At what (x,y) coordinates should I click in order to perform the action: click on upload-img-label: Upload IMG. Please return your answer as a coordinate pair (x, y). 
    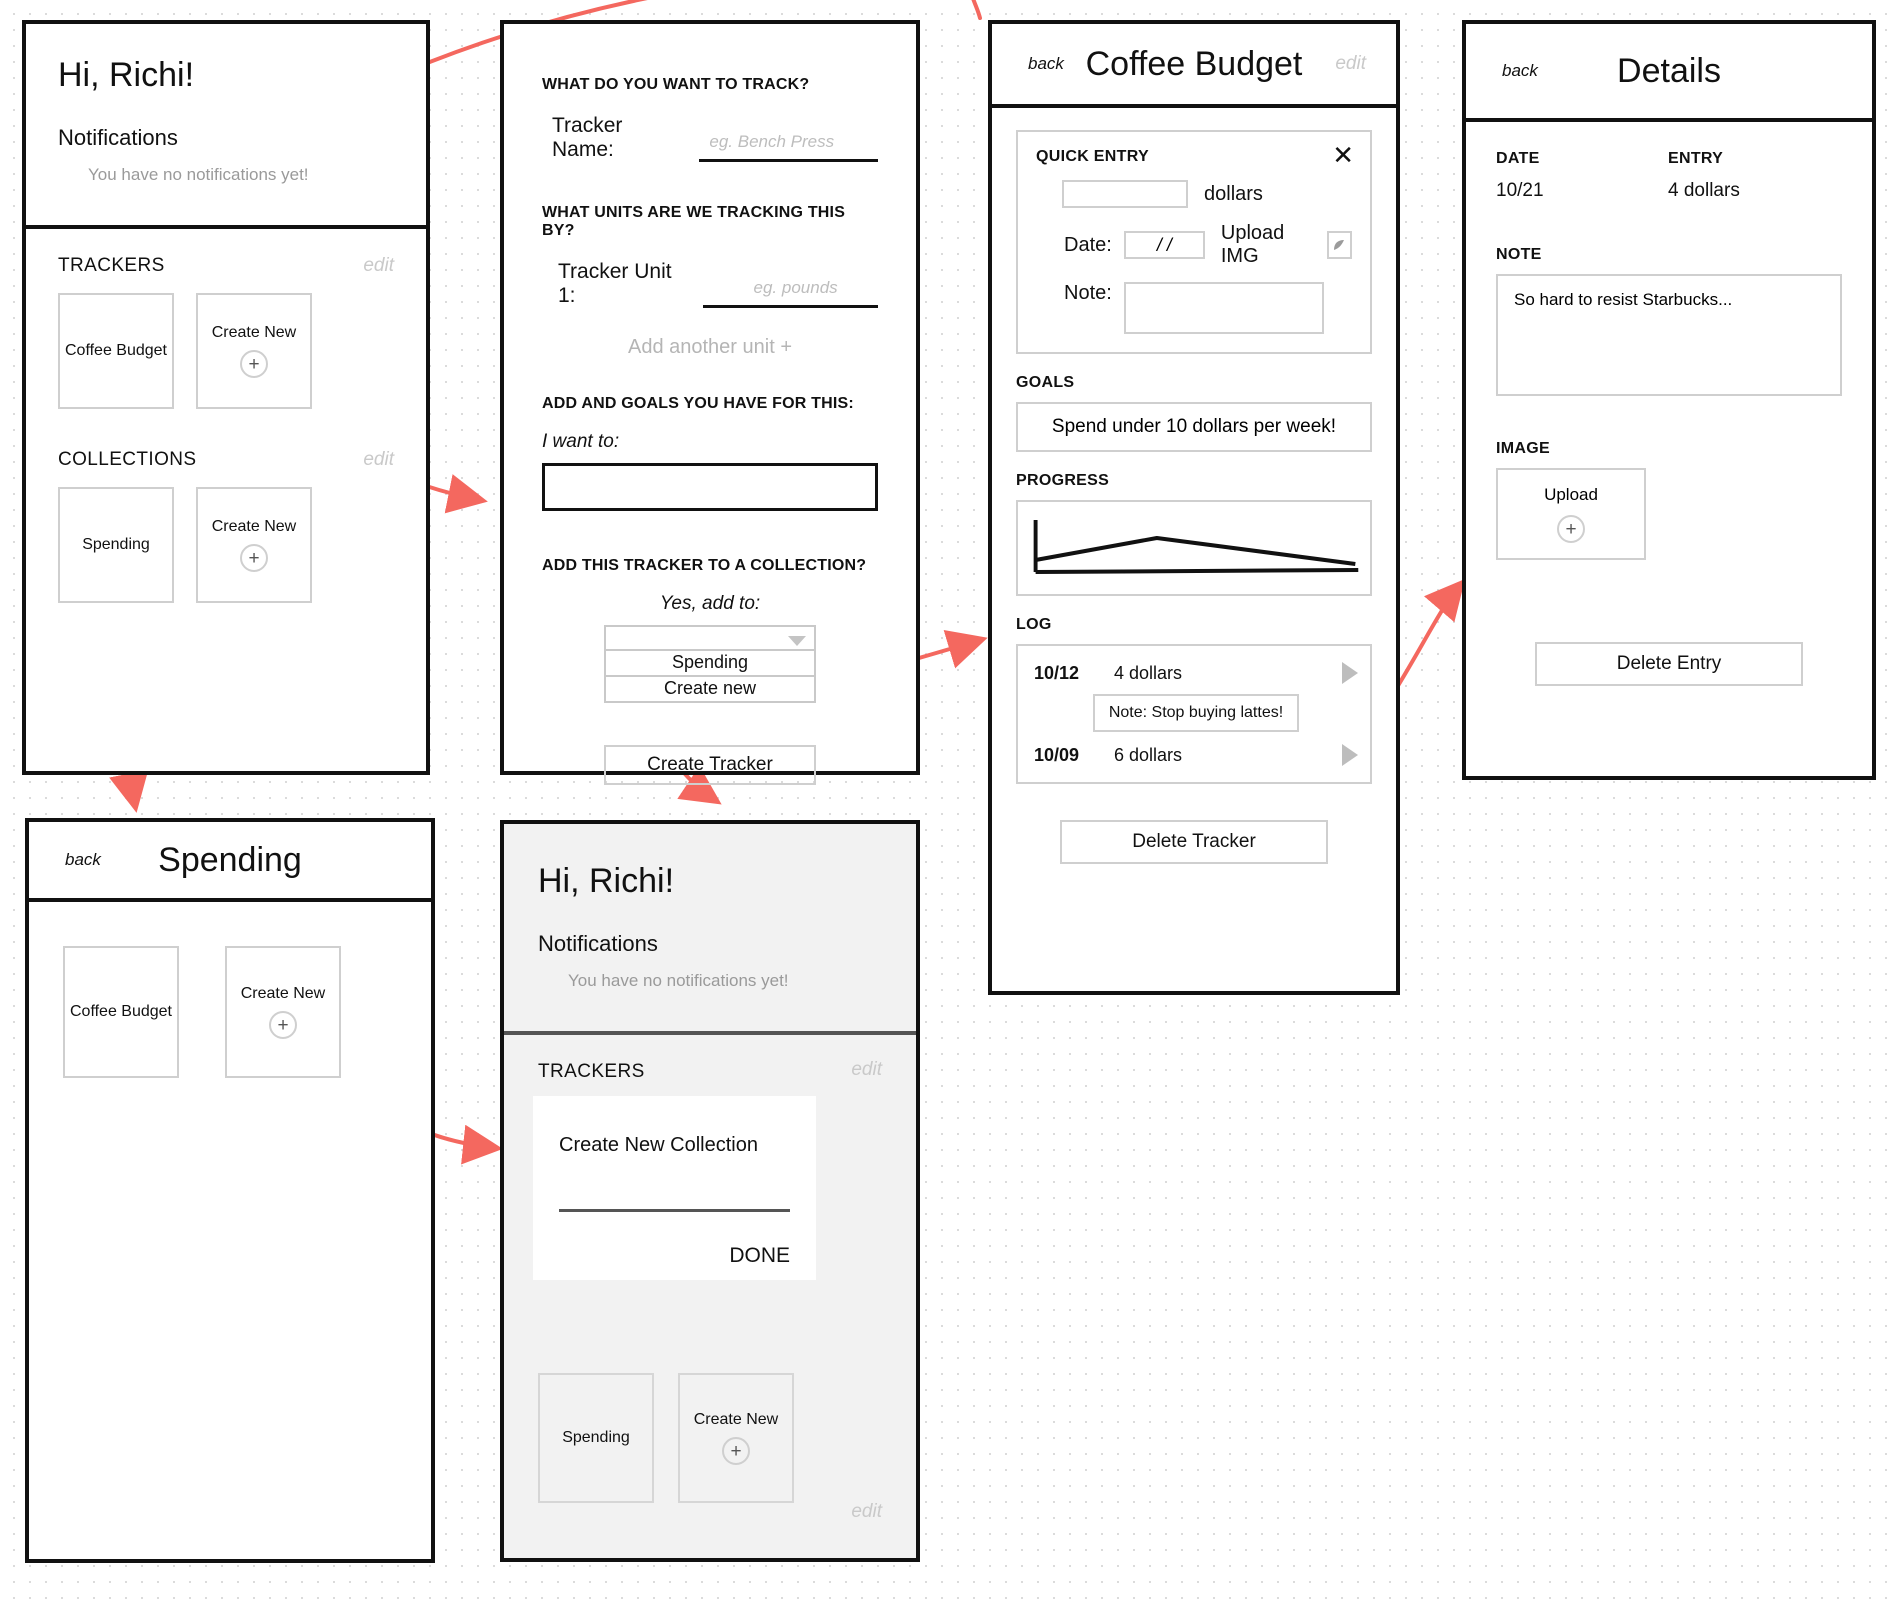
    Looking at the image, I should click on (1269, 245).